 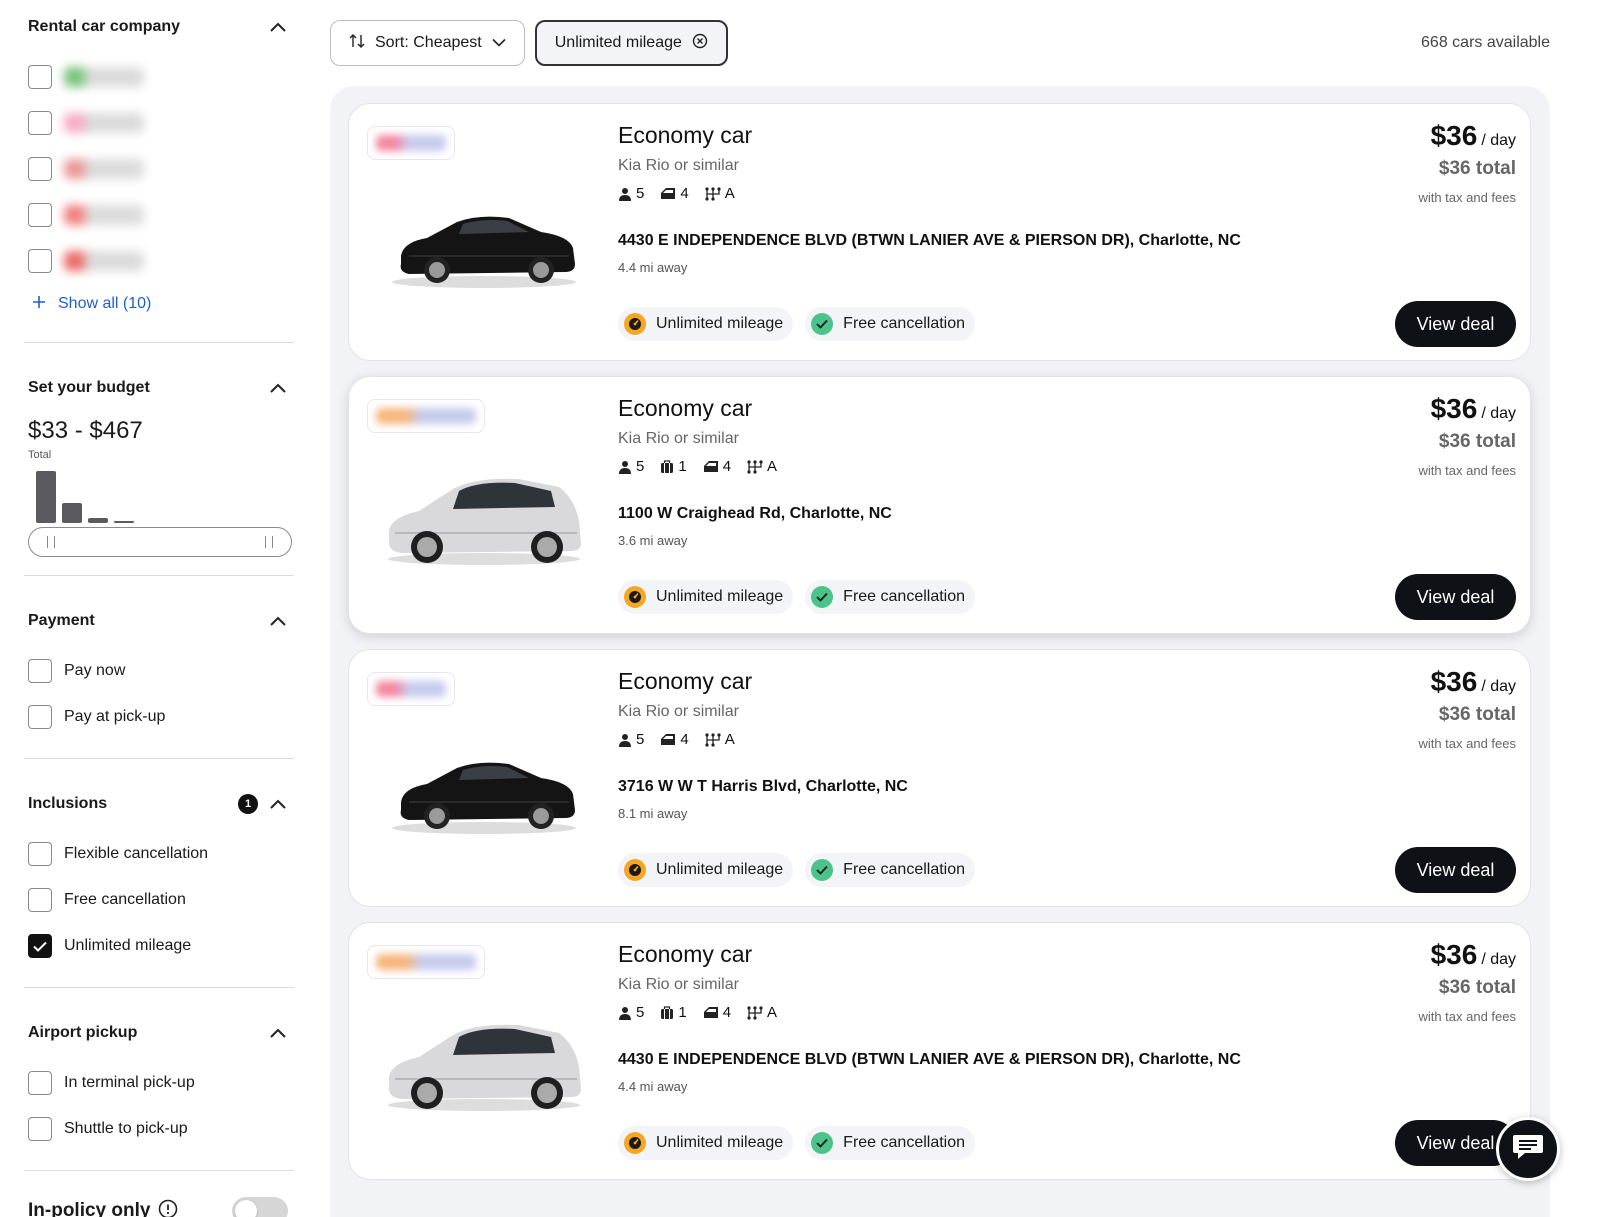 I want to click on price-histogram, so click(x=159, y=495).